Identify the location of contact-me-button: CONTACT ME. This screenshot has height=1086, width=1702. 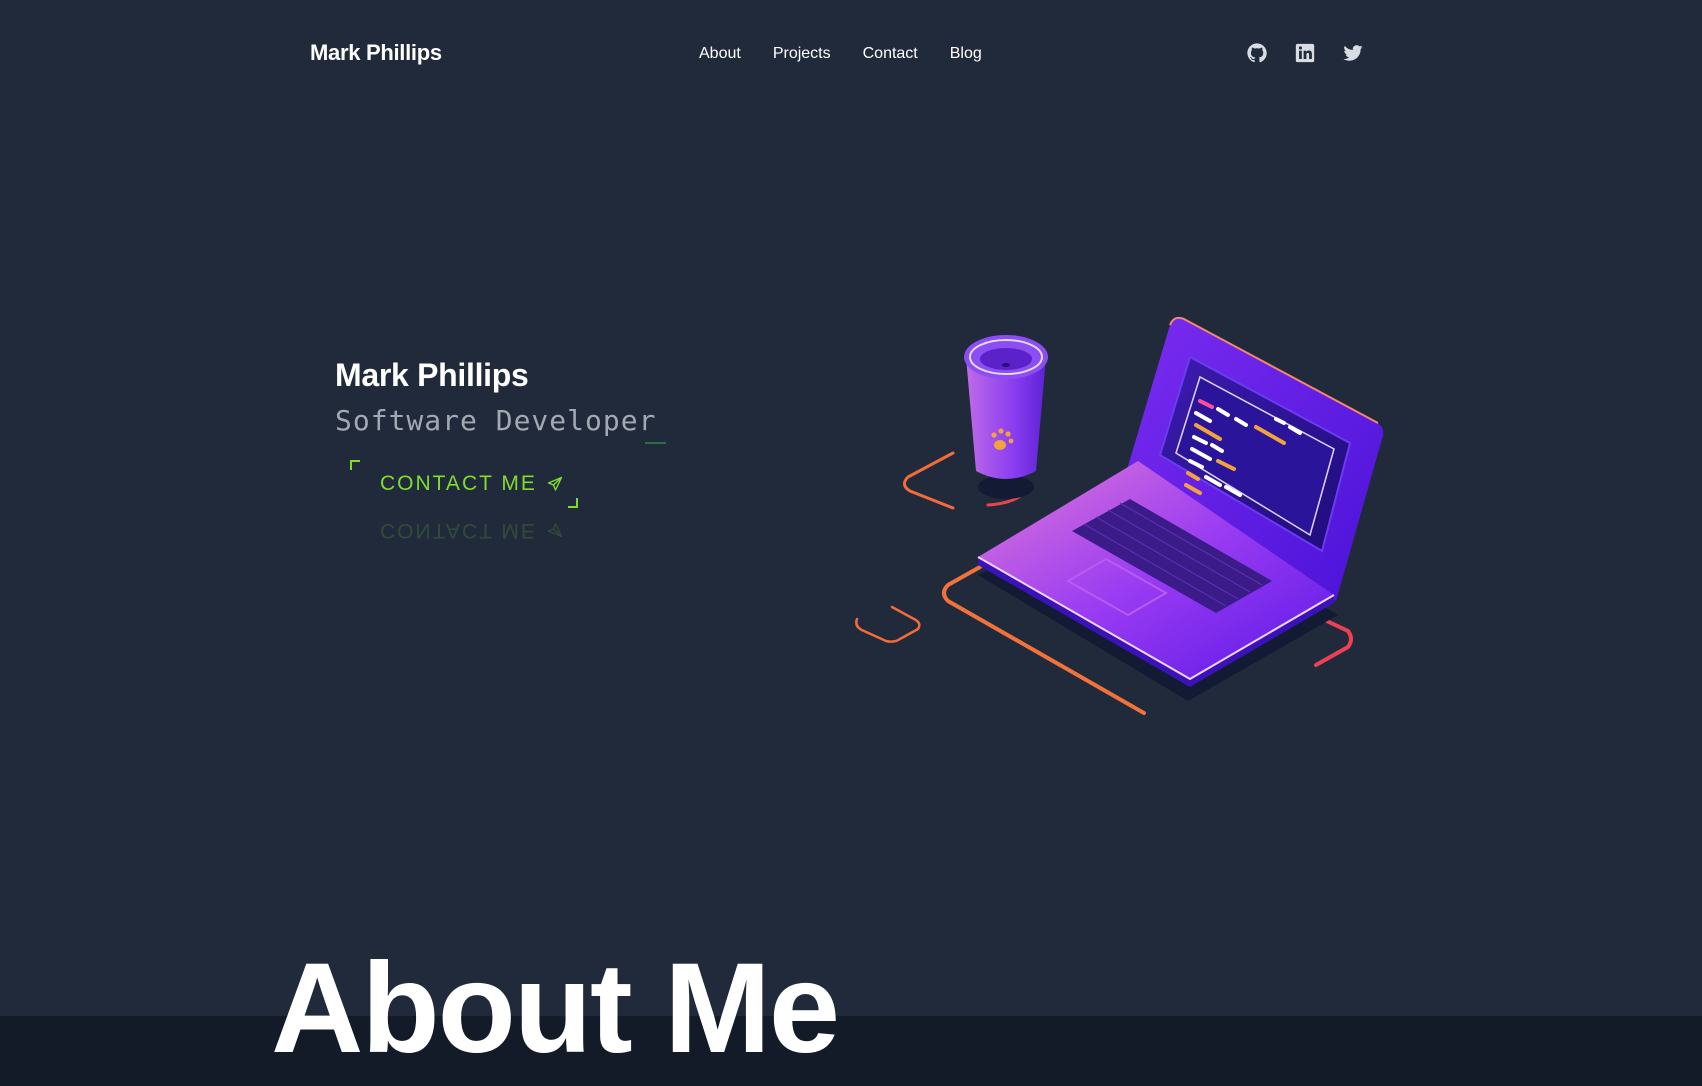
(471, 484).